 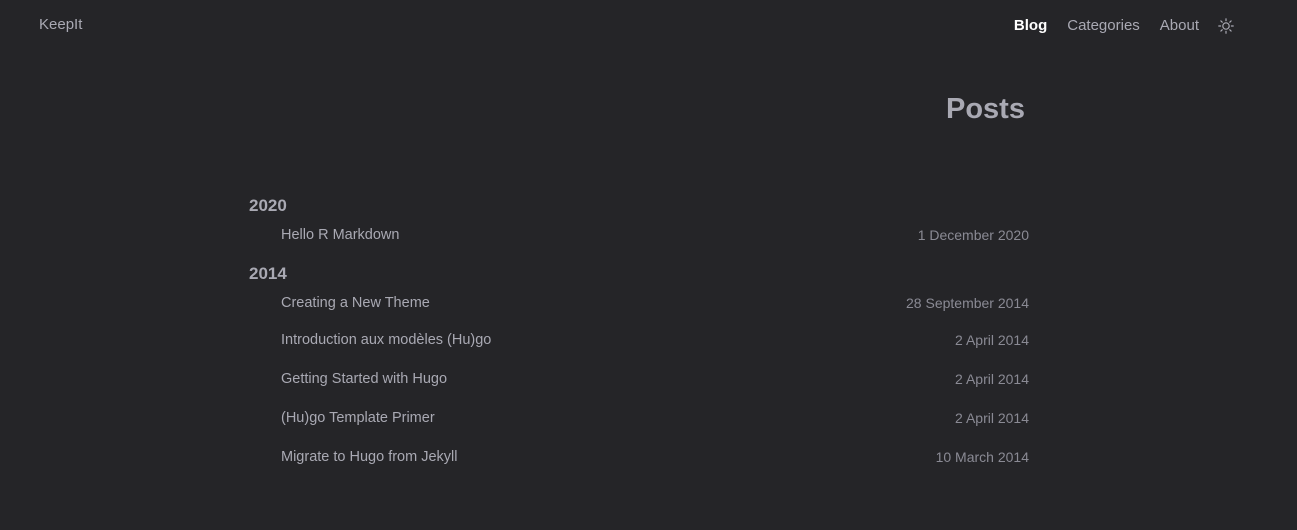 I want to click on post-title-link: Migrate to Hugo from Jekyll, so click(x=369, y=457).